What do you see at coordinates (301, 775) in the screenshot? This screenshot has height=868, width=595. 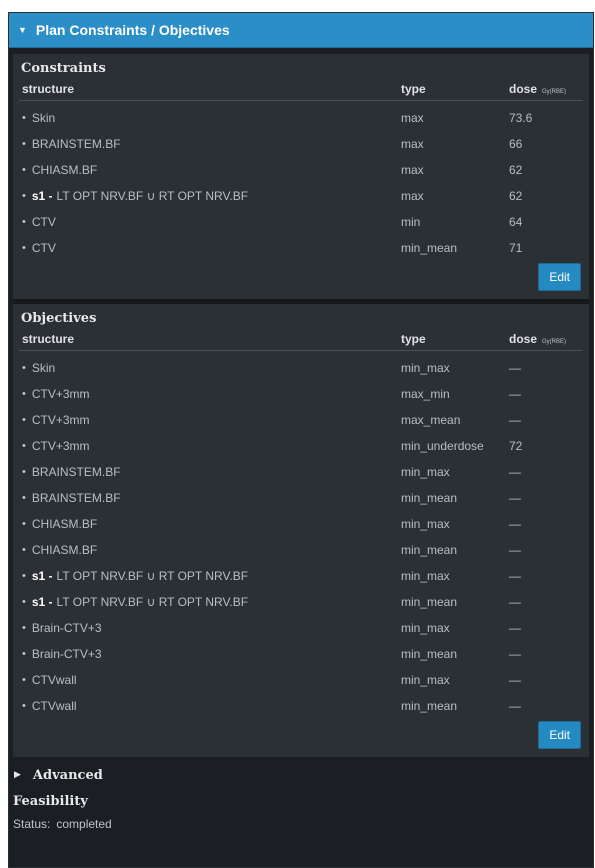 I see `advanced-toggle: ▶ Advanced` at bounding box center [301, 775].